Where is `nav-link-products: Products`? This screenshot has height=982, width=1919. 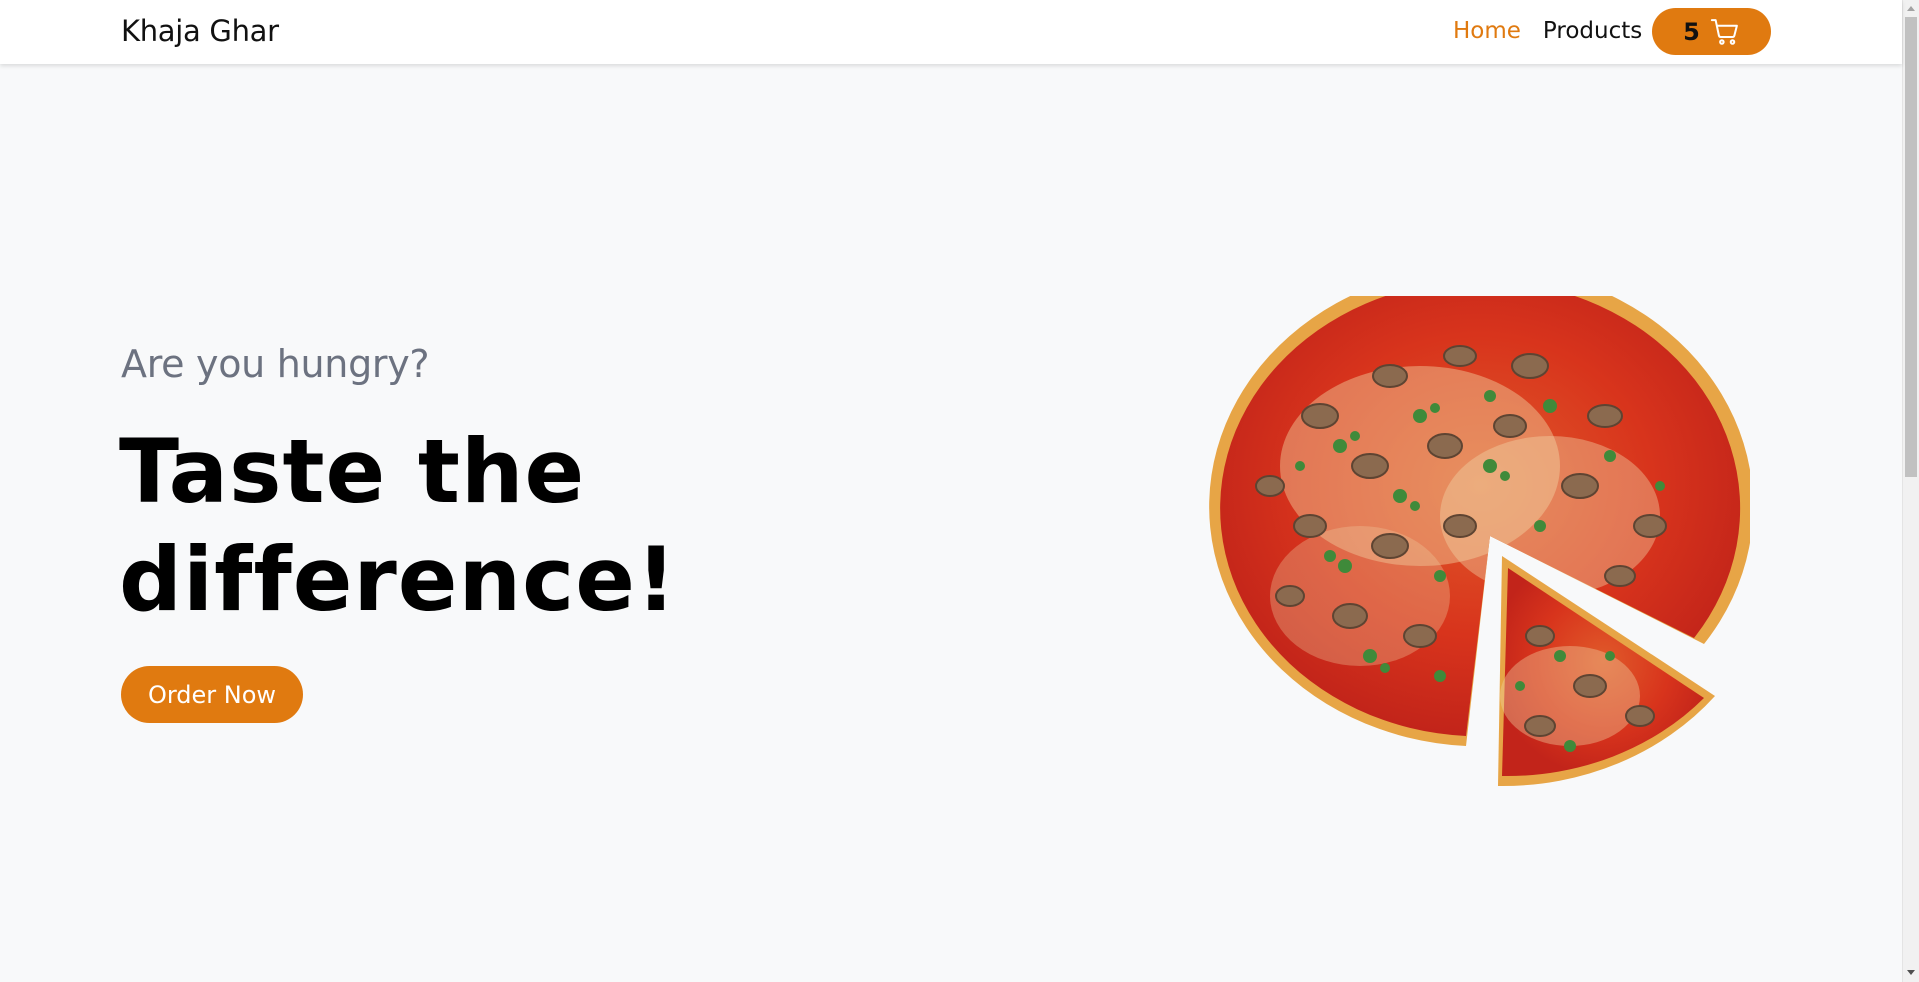 nav-link-products: Products is located at coordinates (1592, 31).